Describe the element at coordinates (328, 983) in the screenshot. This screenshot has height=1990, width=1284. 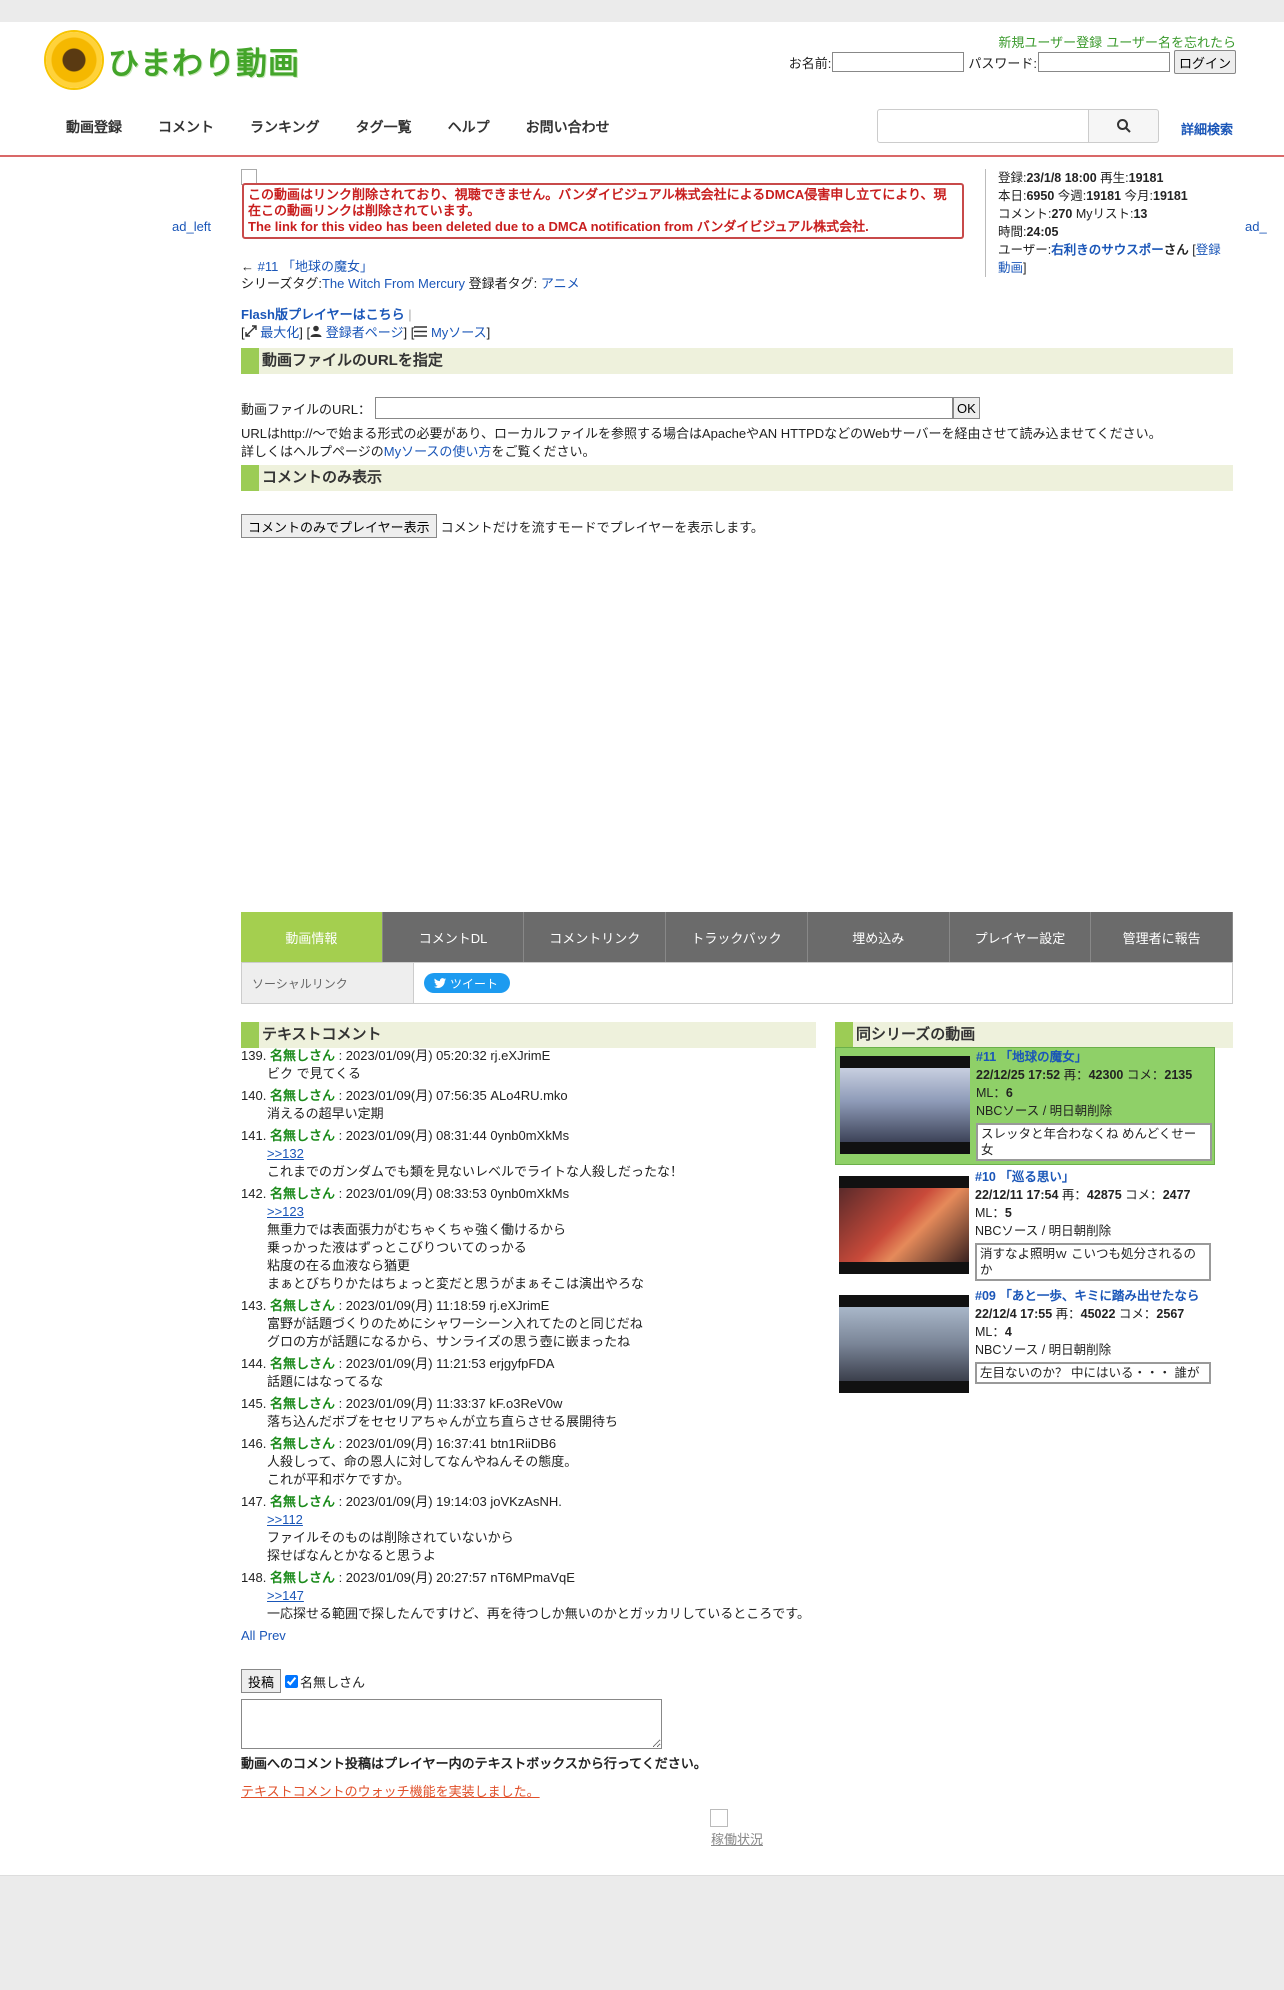
I see `social-label: ソーシャルリンク` at that location.